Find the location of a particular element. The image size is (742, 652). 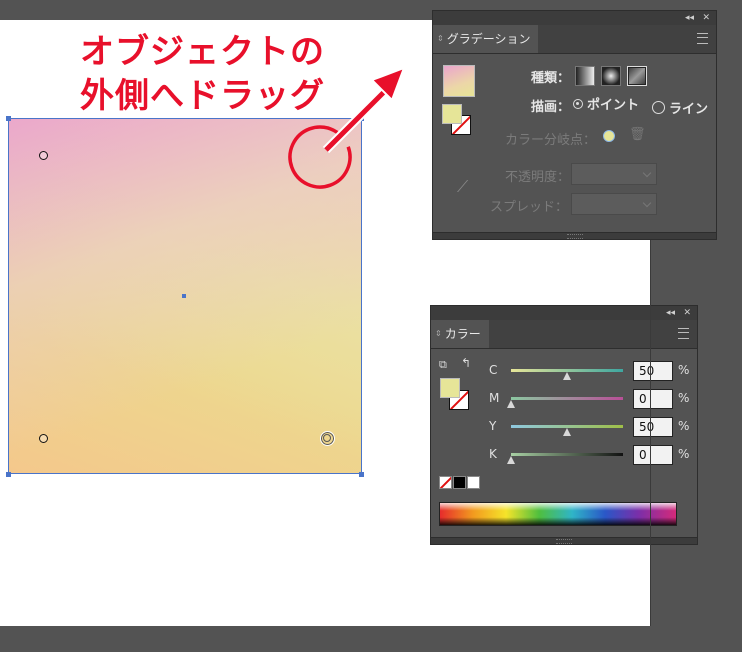

black-slider is located at coordinates (567, 454).